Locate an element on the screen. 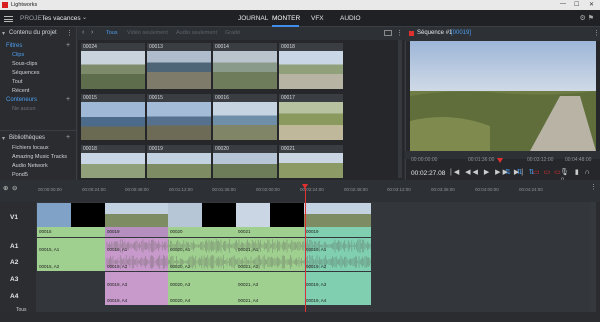 Image resolution: width=600 pixels, height=322 pixels. clip-thumbnail: 00017 is located at coordinates (311, 119).